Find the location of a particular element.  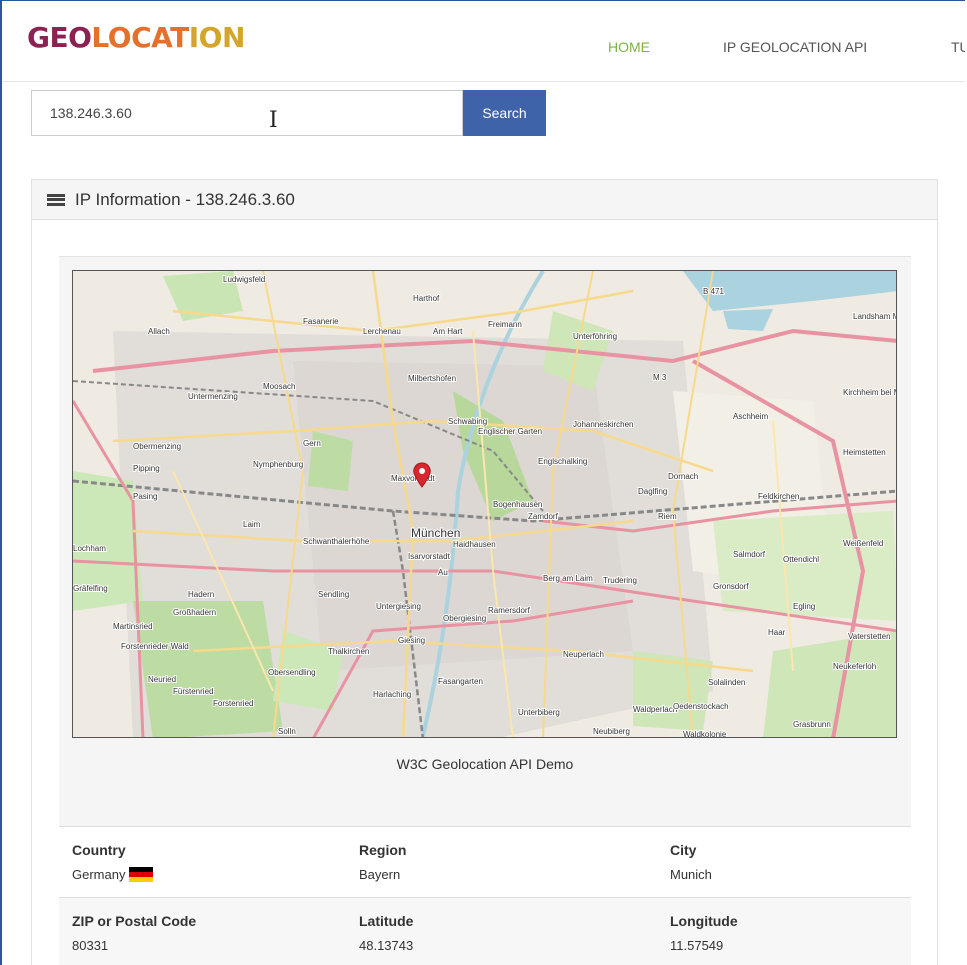

map-place-label: Großhadern is located at coordinates (194, 612).